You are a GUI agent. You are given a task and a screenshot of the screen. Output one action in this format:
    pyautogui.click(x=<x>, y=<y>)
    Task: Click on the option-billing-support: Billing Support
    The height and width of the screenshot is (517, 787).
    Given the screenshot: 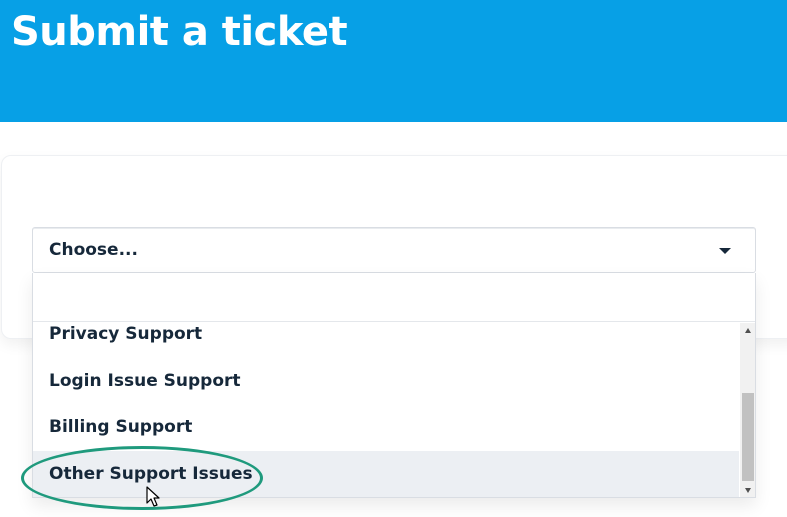 What is the action you would take?
    pyautogui.click(x=386, y=427)
    